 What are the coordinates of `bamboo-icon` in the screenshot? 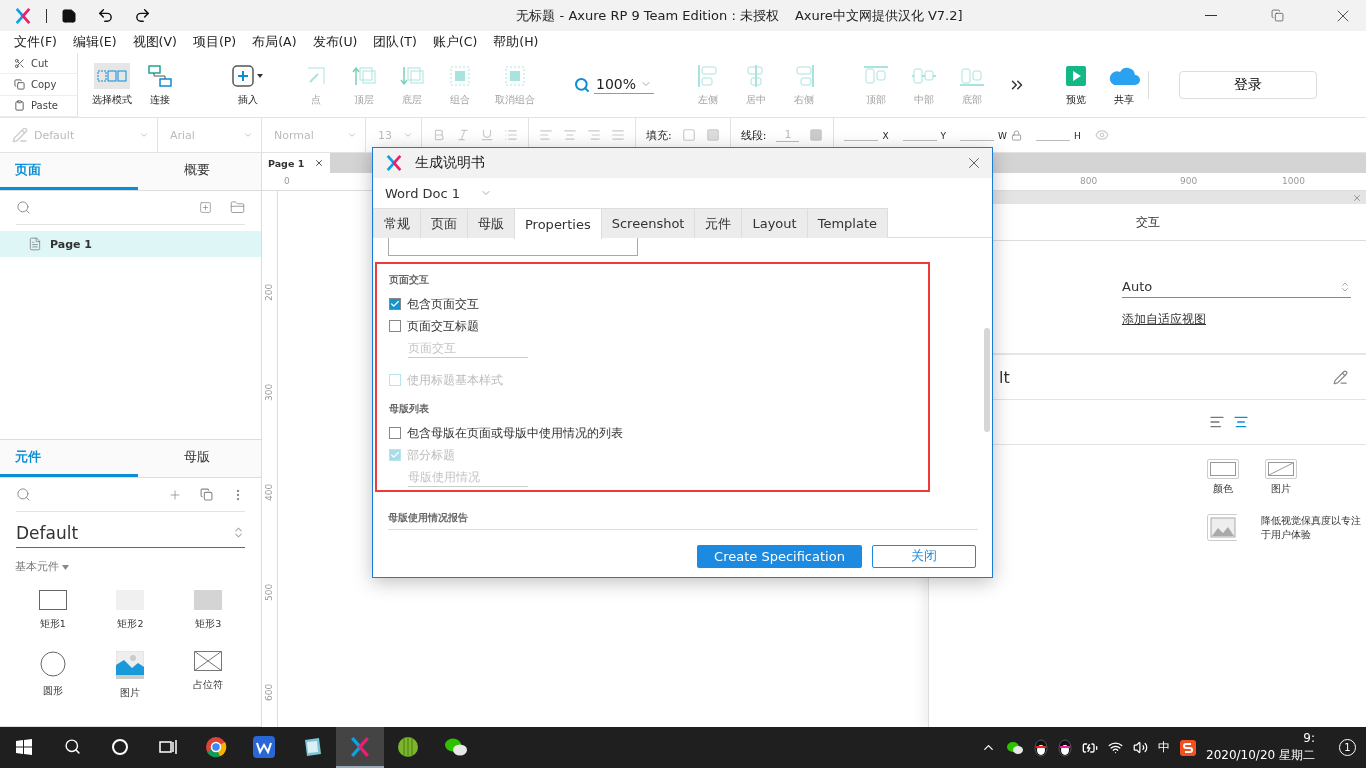 It's located at (408, 746).